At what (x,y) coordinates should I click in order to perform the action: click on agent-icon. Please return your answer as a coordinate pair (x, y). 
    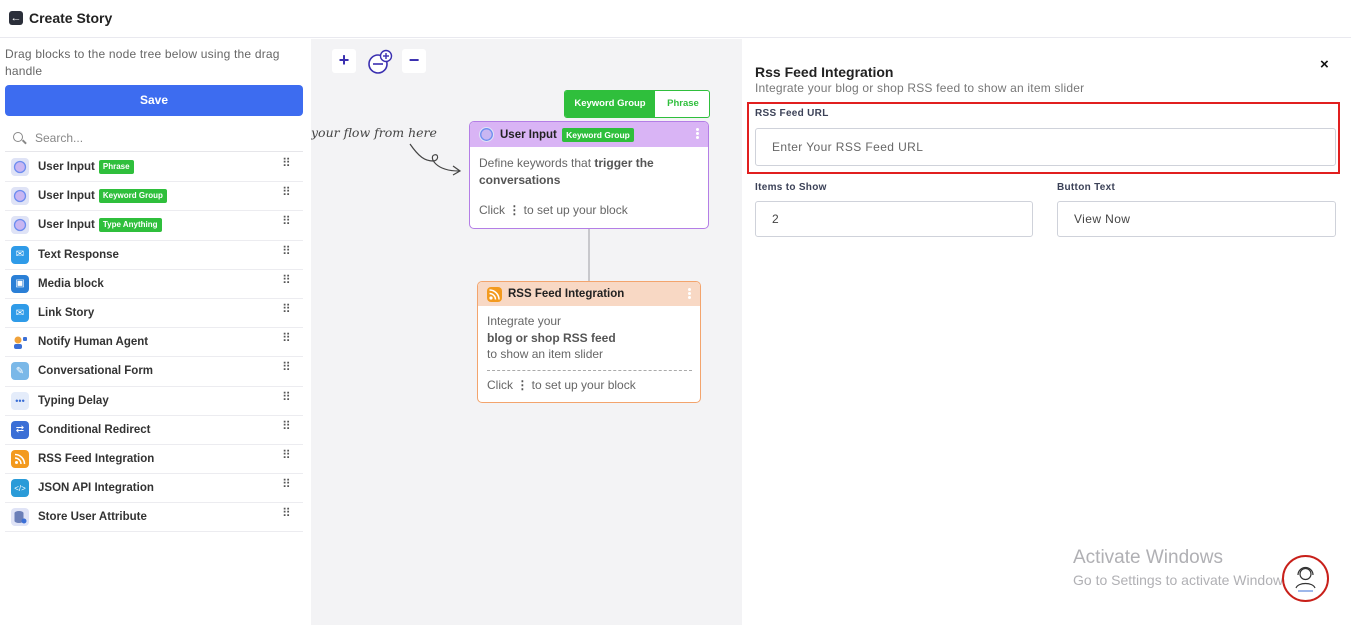
    Looking at the image, I should click on (20, 342).